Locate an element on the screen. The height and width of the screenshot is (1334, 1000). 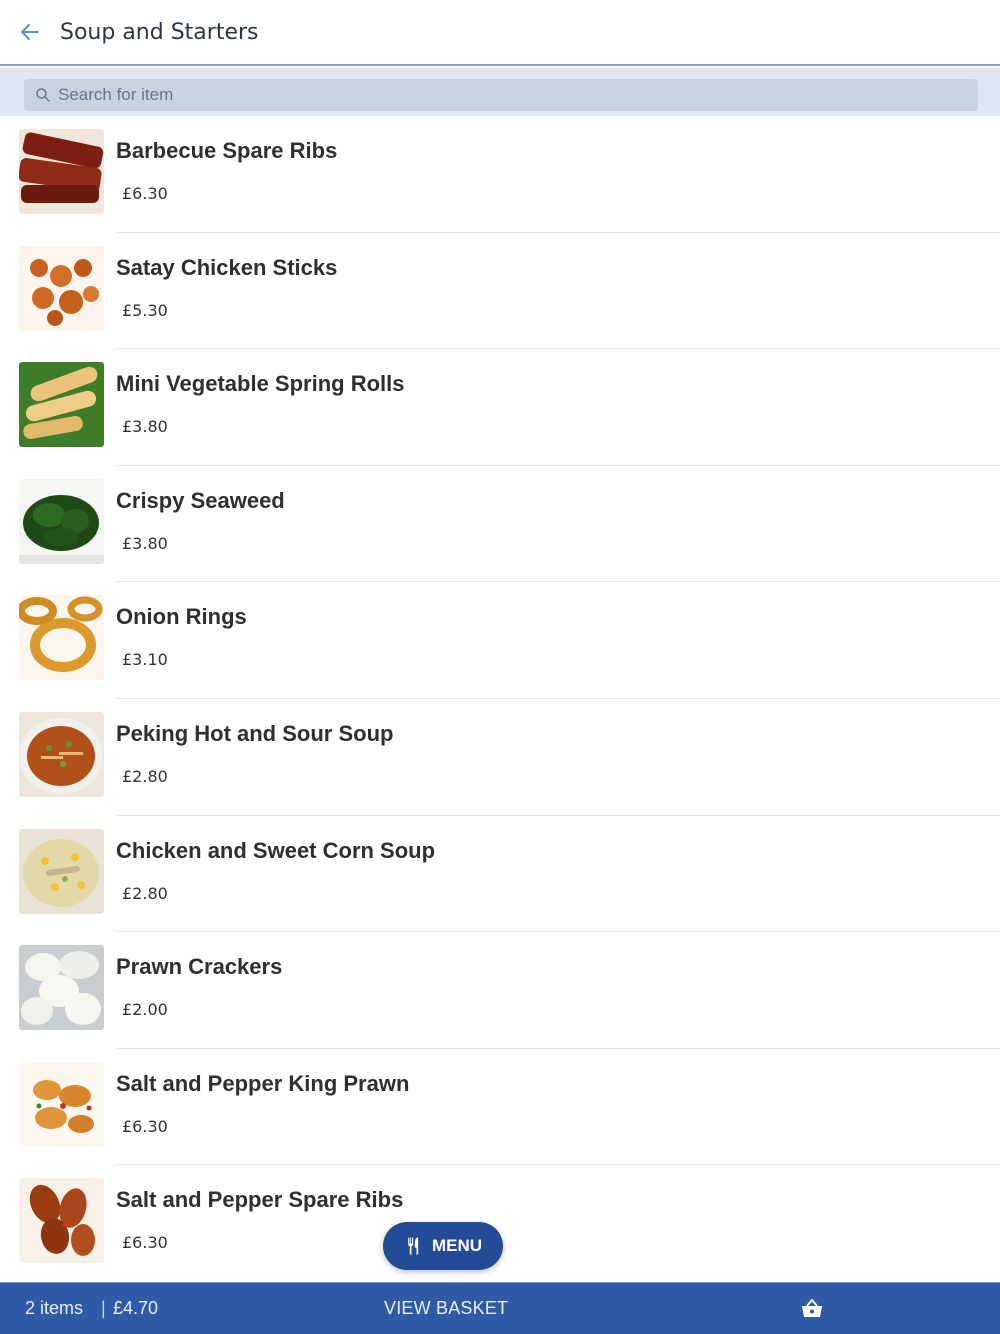
search-icon is located at coordinates (43, 95).